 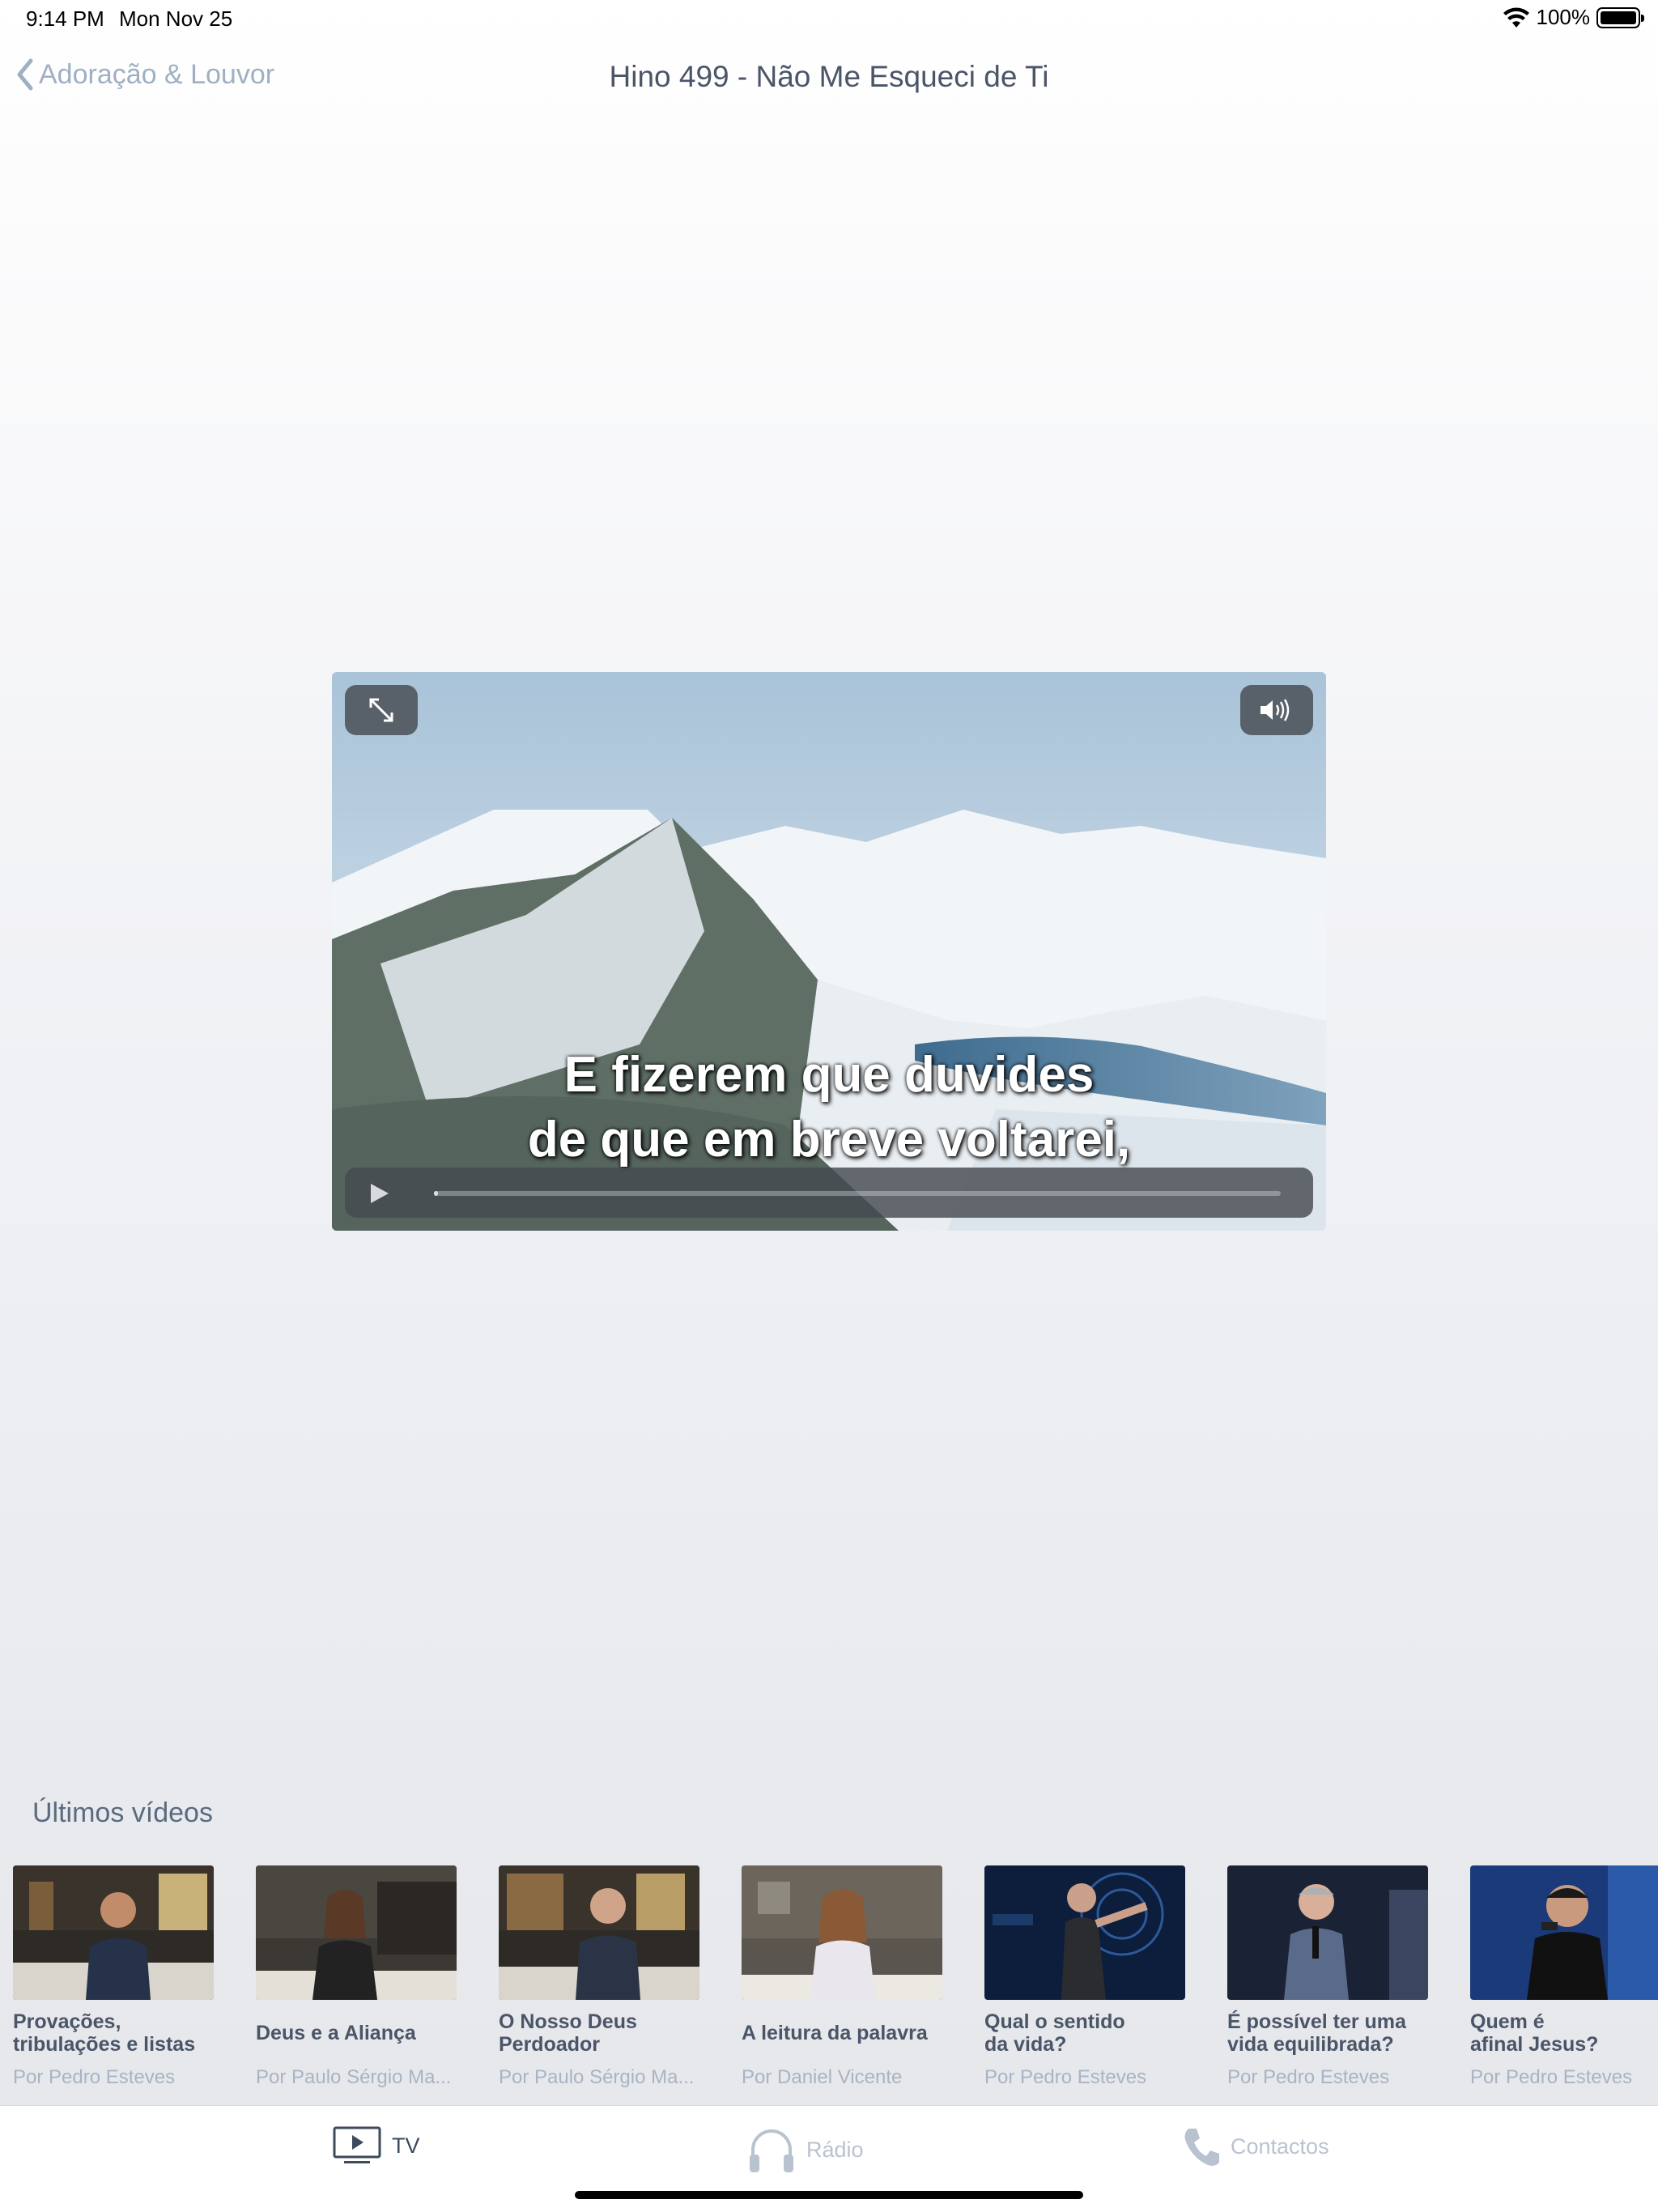 I want to click on progress-fill, so click(x=436, y=1194).